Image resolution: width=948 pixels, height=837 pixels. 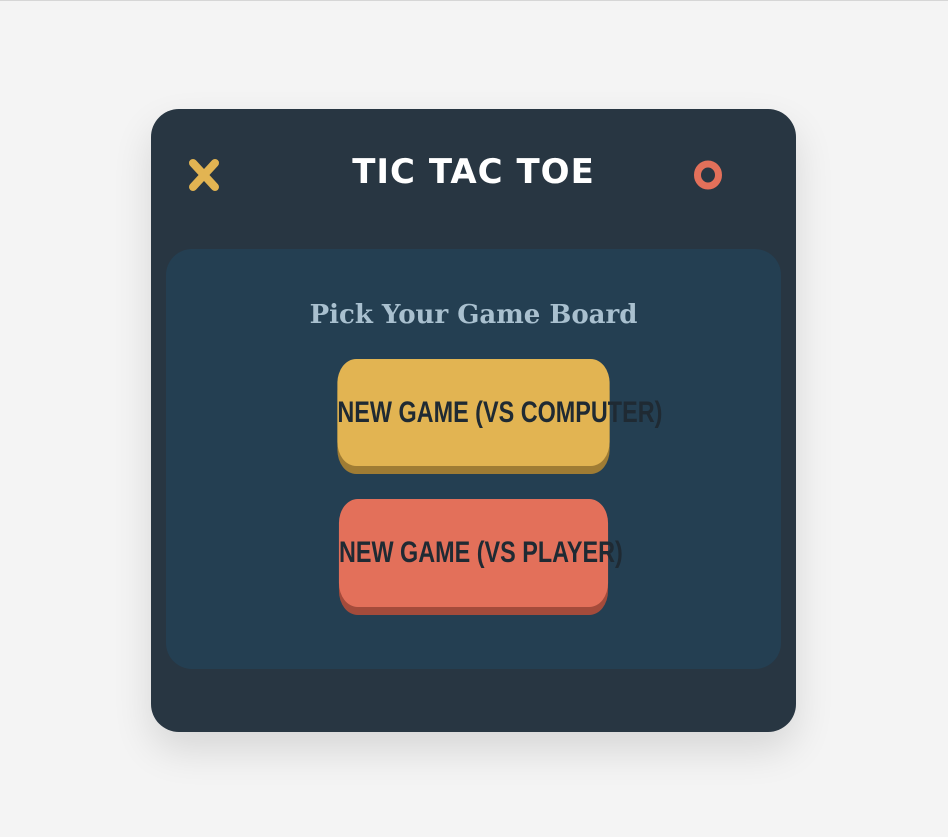 I want to click on new-game-vs-computer-label: NEW GAME (VS COMPUTER), so click(x=500, y=412).